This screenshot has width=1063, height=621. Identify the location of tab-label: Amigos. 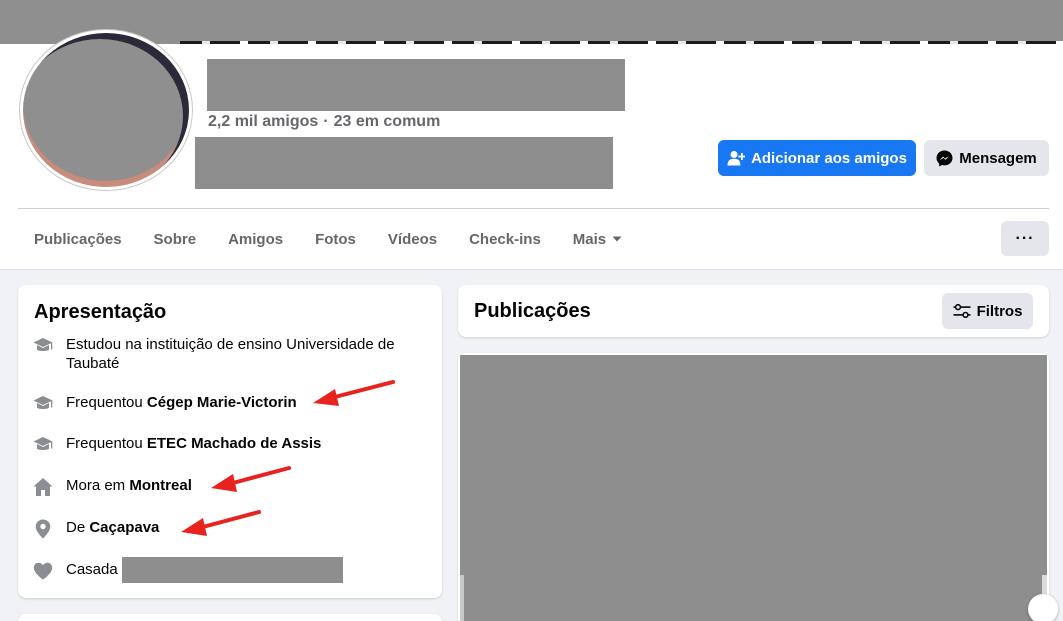
(256, 239).